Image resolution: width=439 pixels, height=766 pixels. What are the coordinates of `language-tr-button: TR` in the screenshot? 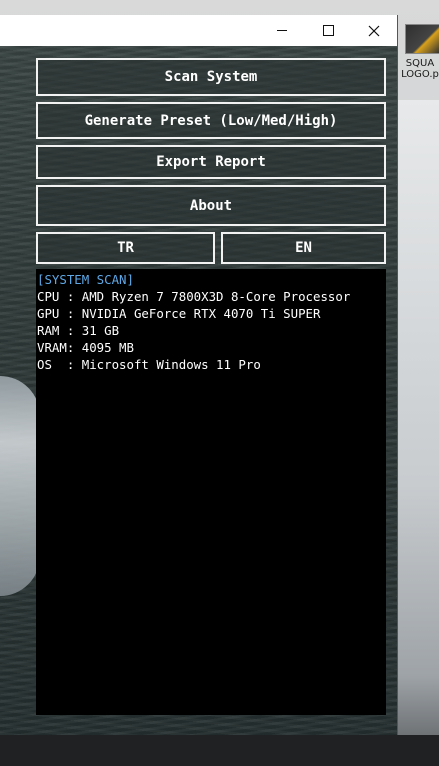 It's located at (125, 248).